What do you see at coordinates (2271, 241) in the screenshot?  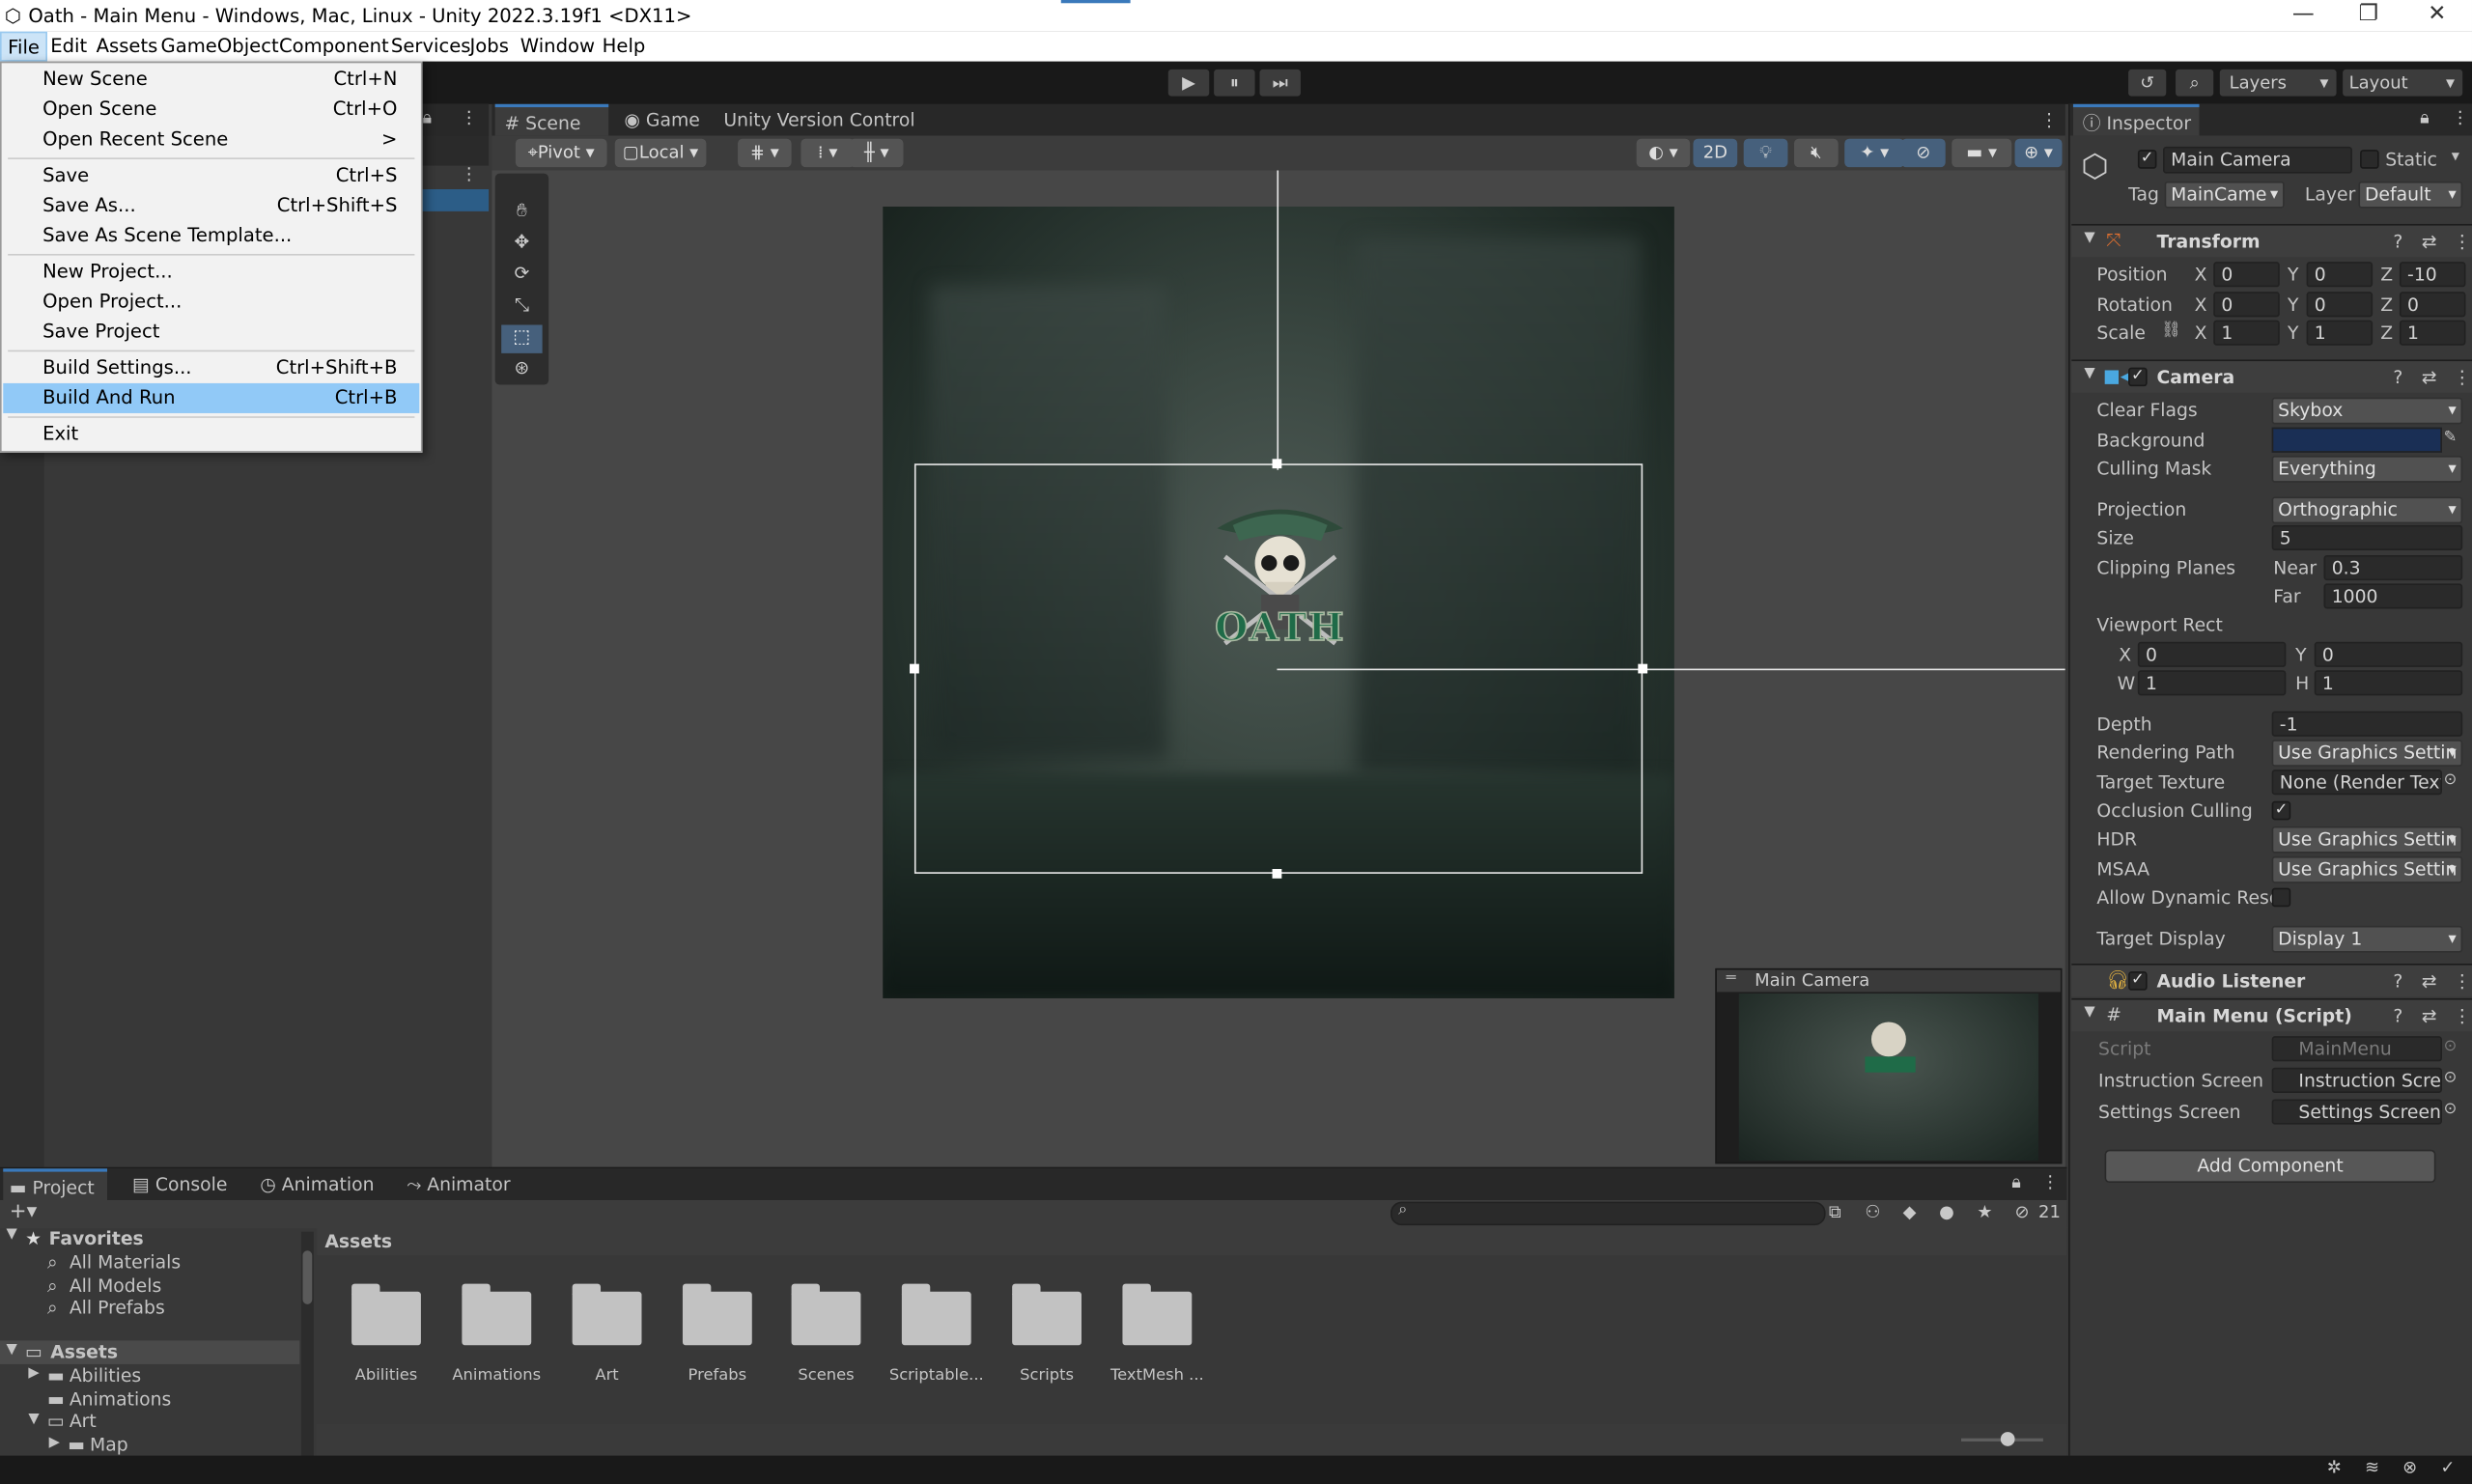 I see `transform-header: ▼ ⤧ Transform ? ⇄ ⋮` at bounding box center [2271, 241].